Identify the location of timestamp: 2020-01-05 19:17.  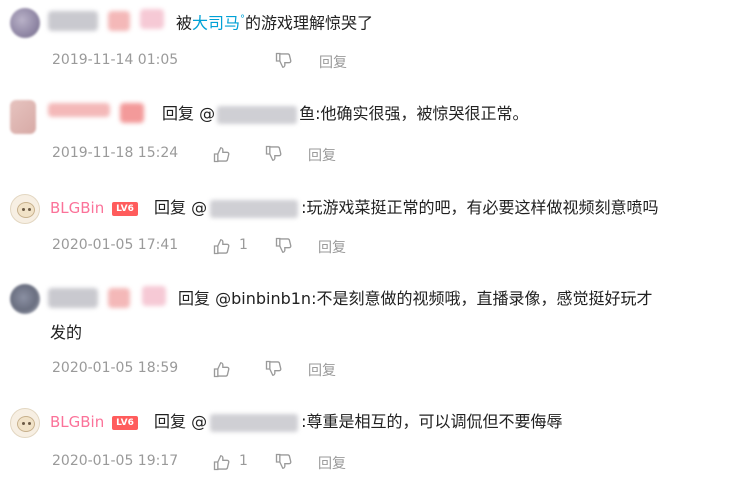
(115, 461).